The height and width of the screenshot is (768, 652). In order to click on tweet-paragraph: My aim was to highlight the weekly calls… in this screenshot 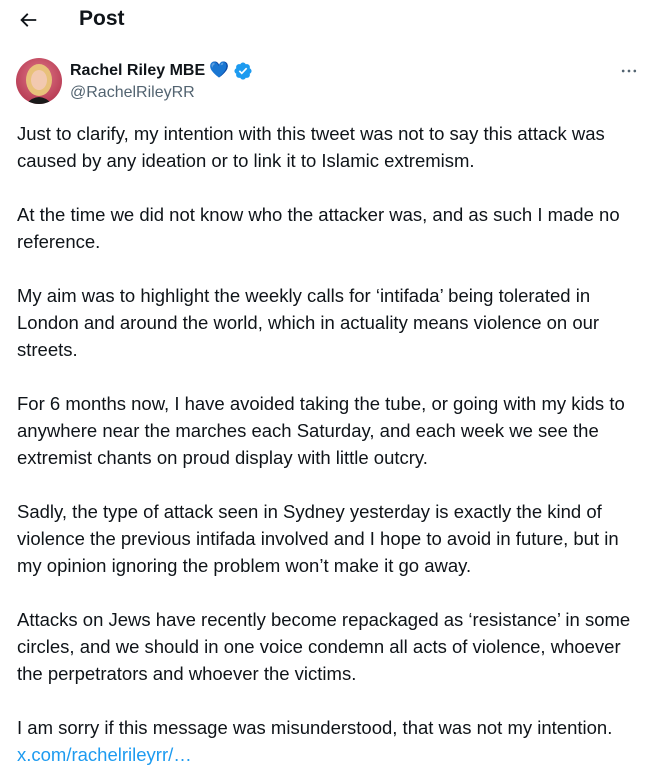, I will do `click(308, 322)`.